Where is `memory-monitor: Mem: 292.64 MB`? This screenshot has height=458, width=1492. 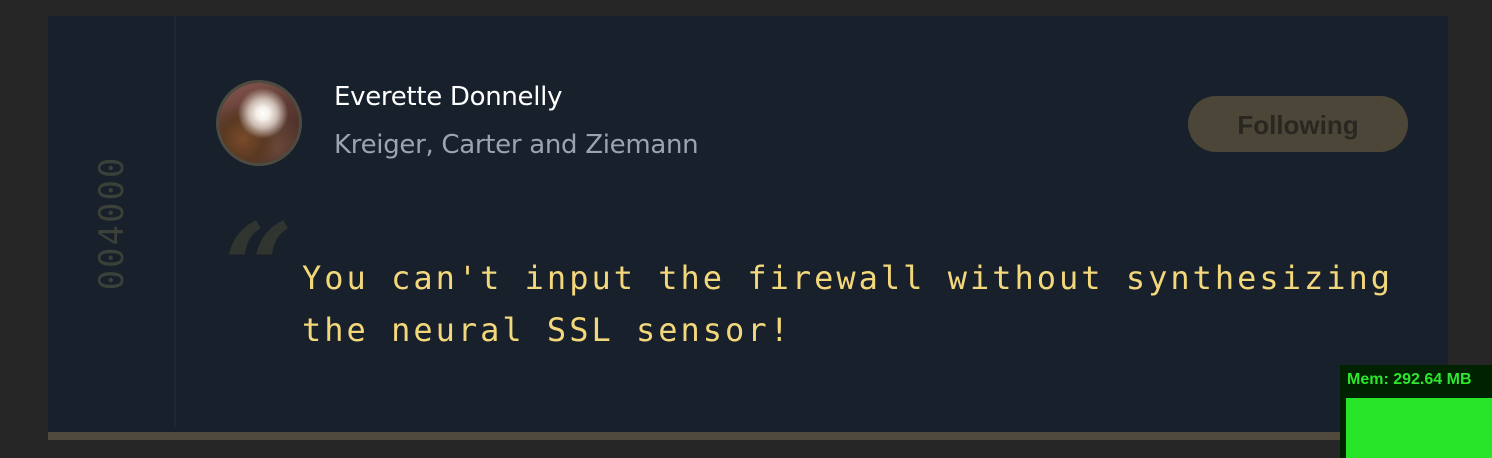 memory-monitor: Mem: 292.64 MB is located at coordinates (1416, 411).